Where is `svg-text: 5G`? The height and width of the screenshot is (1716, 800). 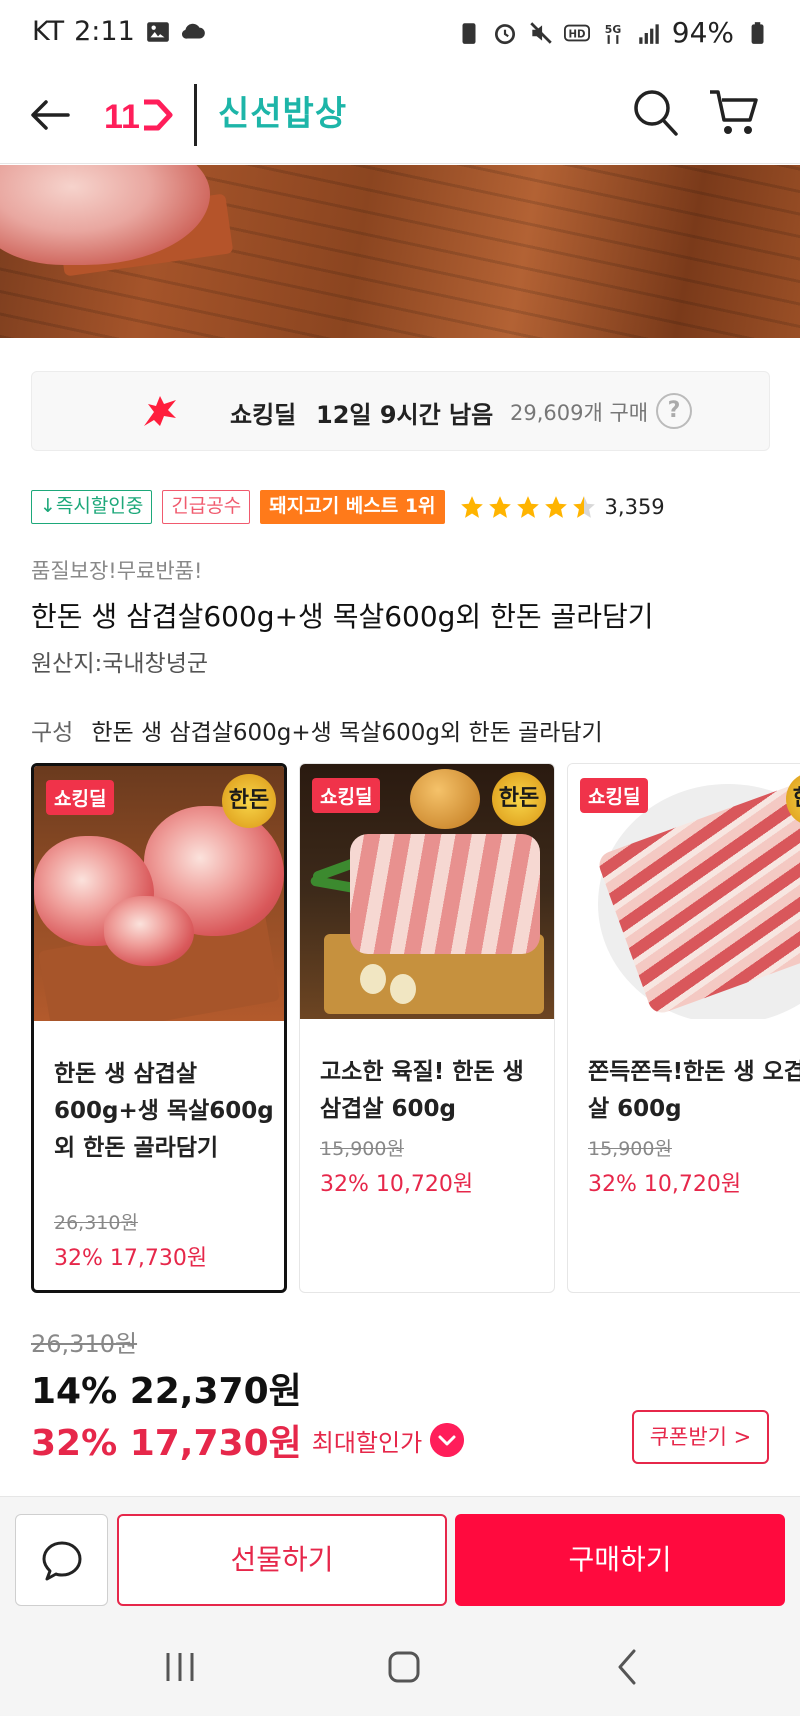 svg-text: 5G is located at coordinates (613, 29).